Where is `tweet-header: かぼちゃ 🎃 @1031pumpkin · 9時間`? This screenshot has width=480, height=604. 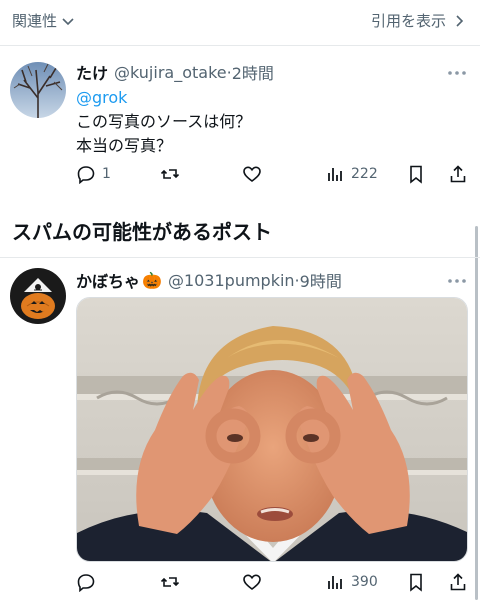
tweet-header: かぼちゃ 🎃 @1031pumpkin · 9時間 is located at coordinates (209, 280).